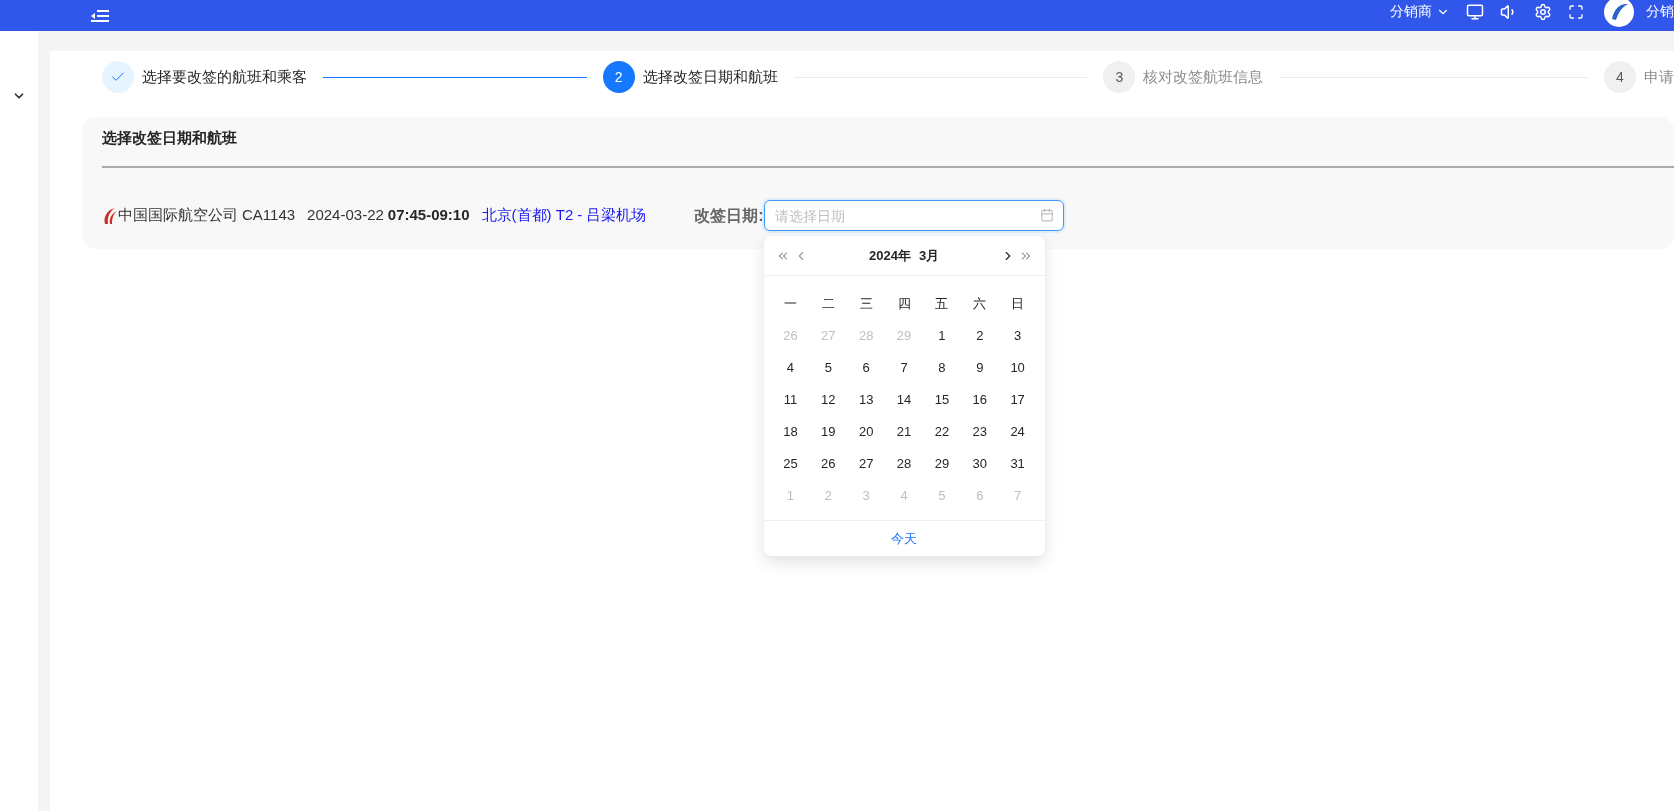 The width and height of the screenshot is (1674, 811). Describe the element at coordinates (1046, 215) in the screenshot. I see `calendar-icon` at that location.